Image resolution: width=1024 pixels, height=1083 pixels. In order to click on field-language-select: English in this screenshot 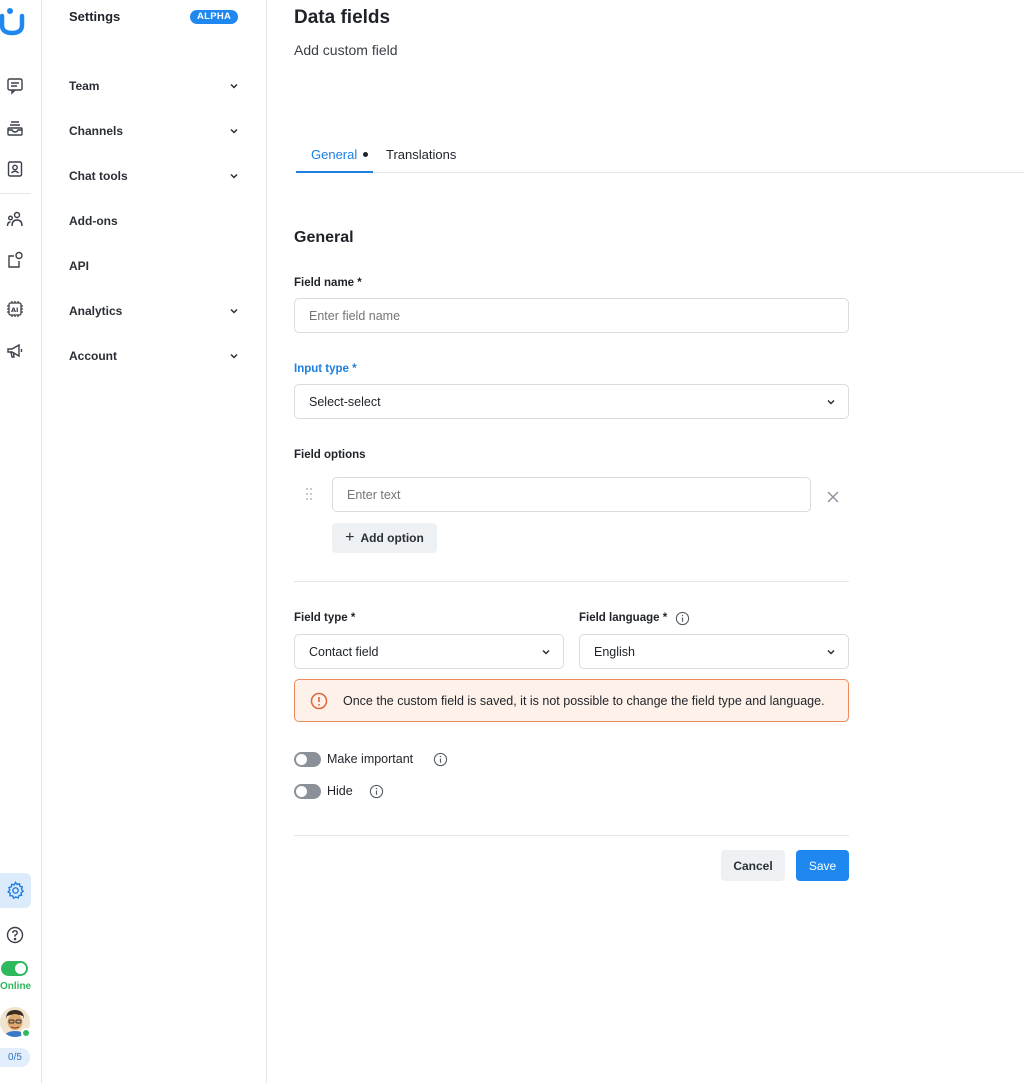, I will do `click(714, 651)`.